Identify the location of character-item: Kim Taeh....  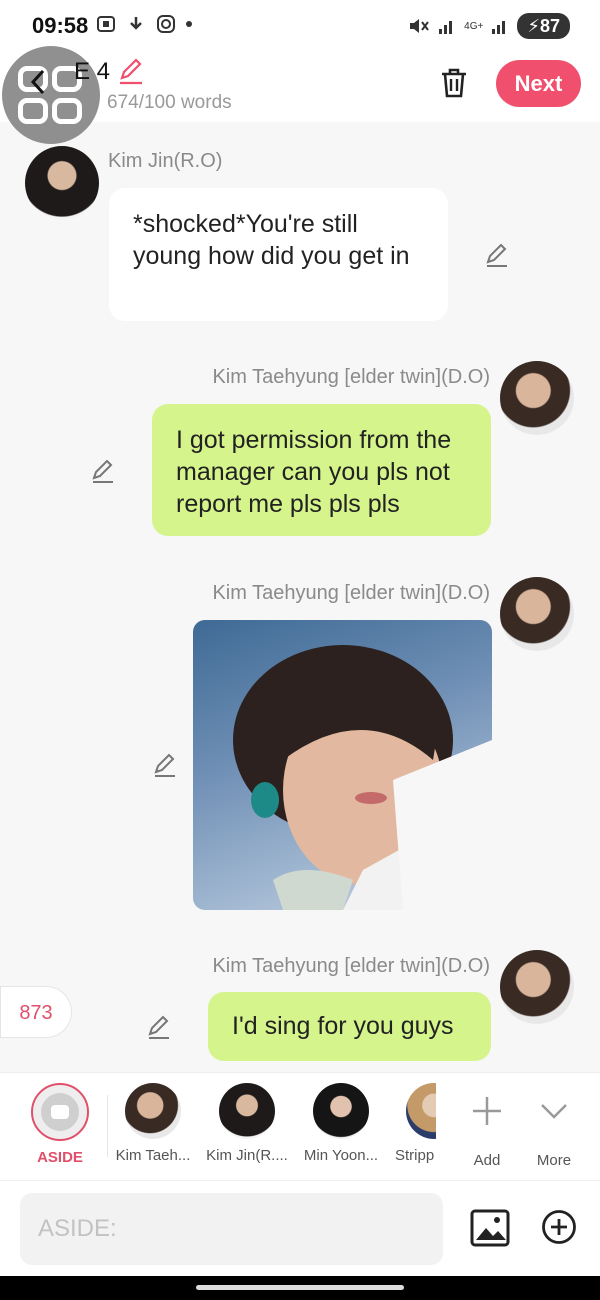
(153, 1123).